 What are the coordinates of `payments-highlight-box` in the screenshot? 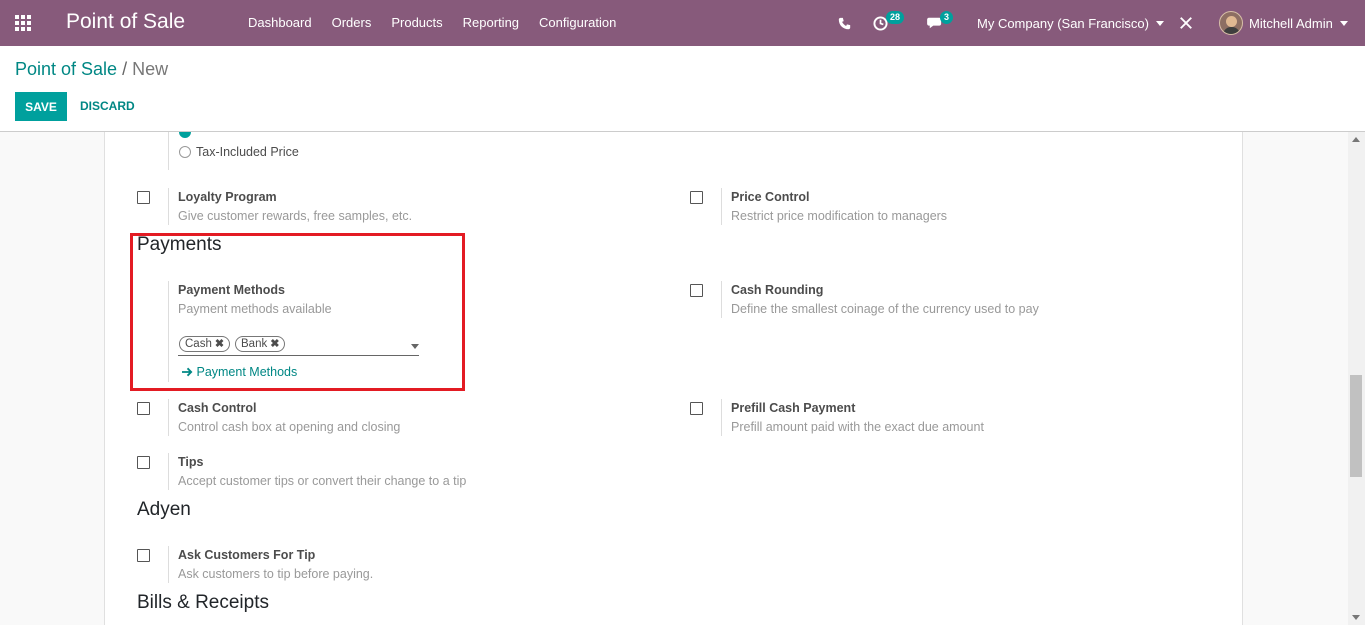 It's located at (297, 312).